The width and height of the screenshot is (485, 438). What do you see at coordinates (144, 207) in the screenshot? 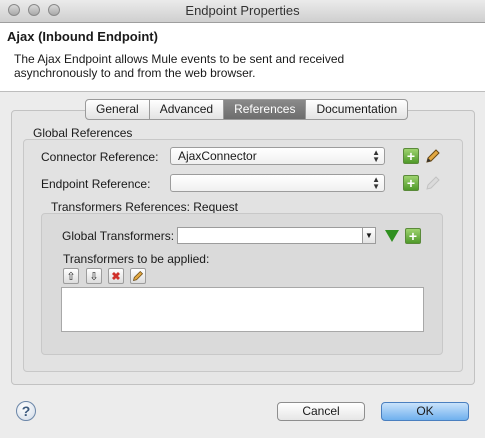
I see `transformers-group-label: Transformers References: Request` at bounding box center [144, 207].